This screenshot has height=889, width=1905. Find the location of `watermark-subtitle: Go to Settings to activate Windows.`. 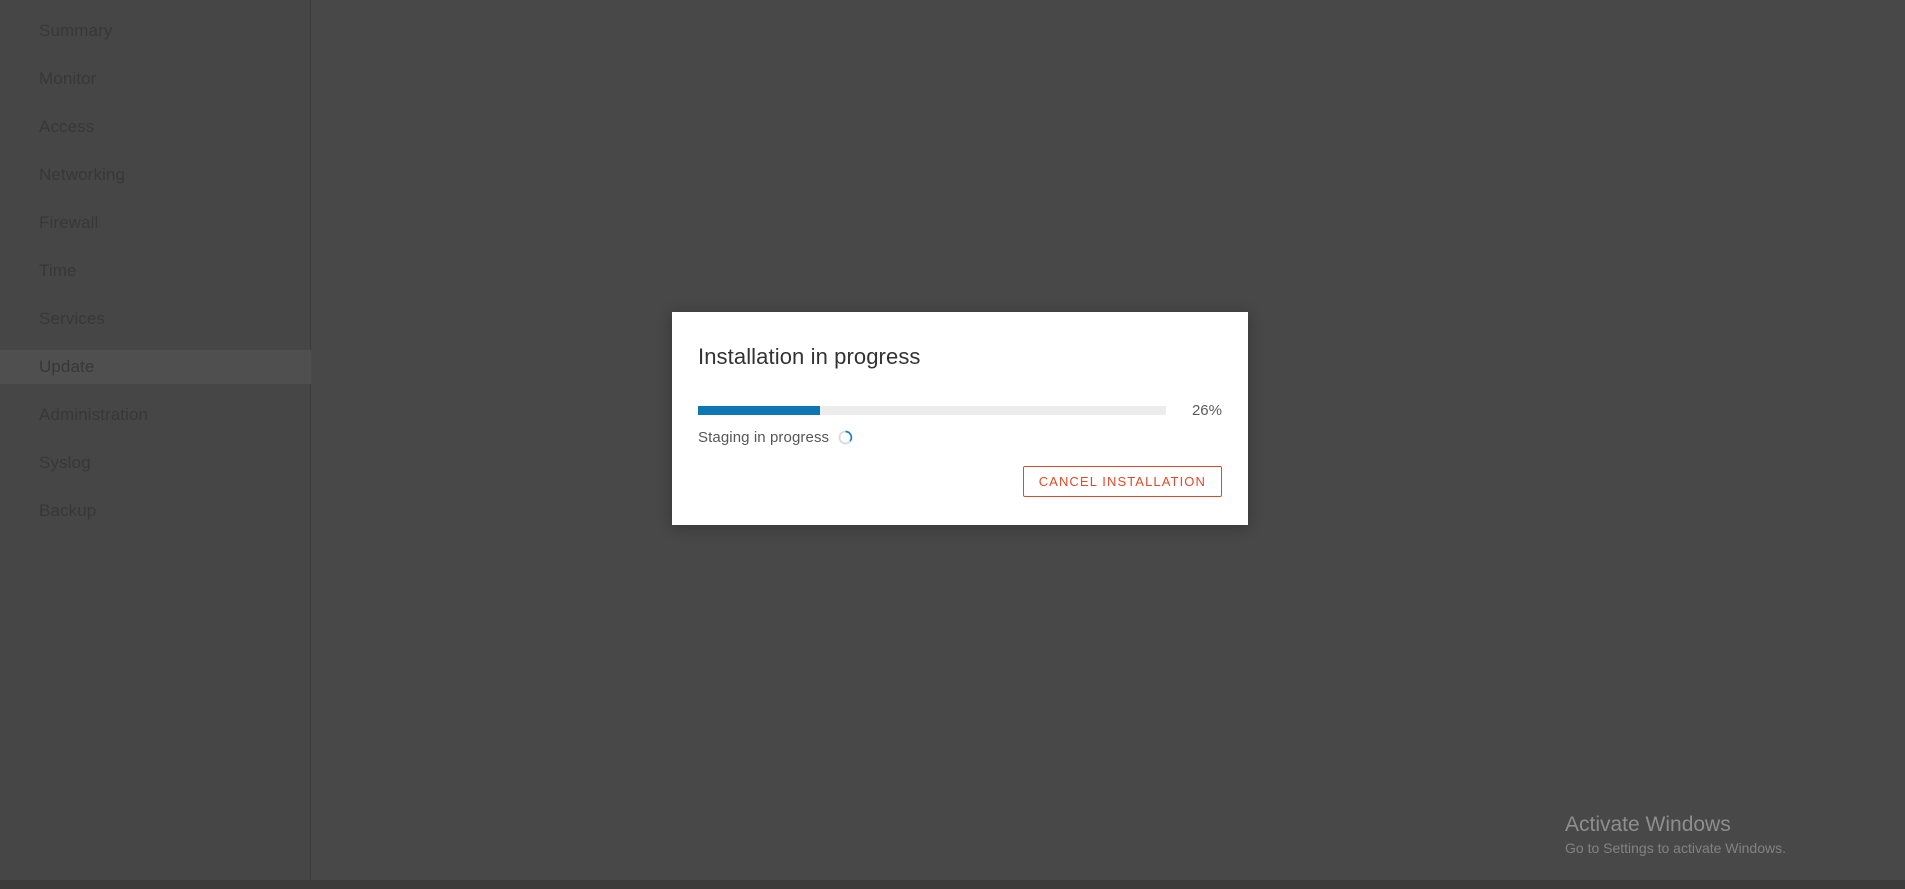

watermark-subtitle: Go to Settings to activate Windows. is located at coordinates (1675, 848).